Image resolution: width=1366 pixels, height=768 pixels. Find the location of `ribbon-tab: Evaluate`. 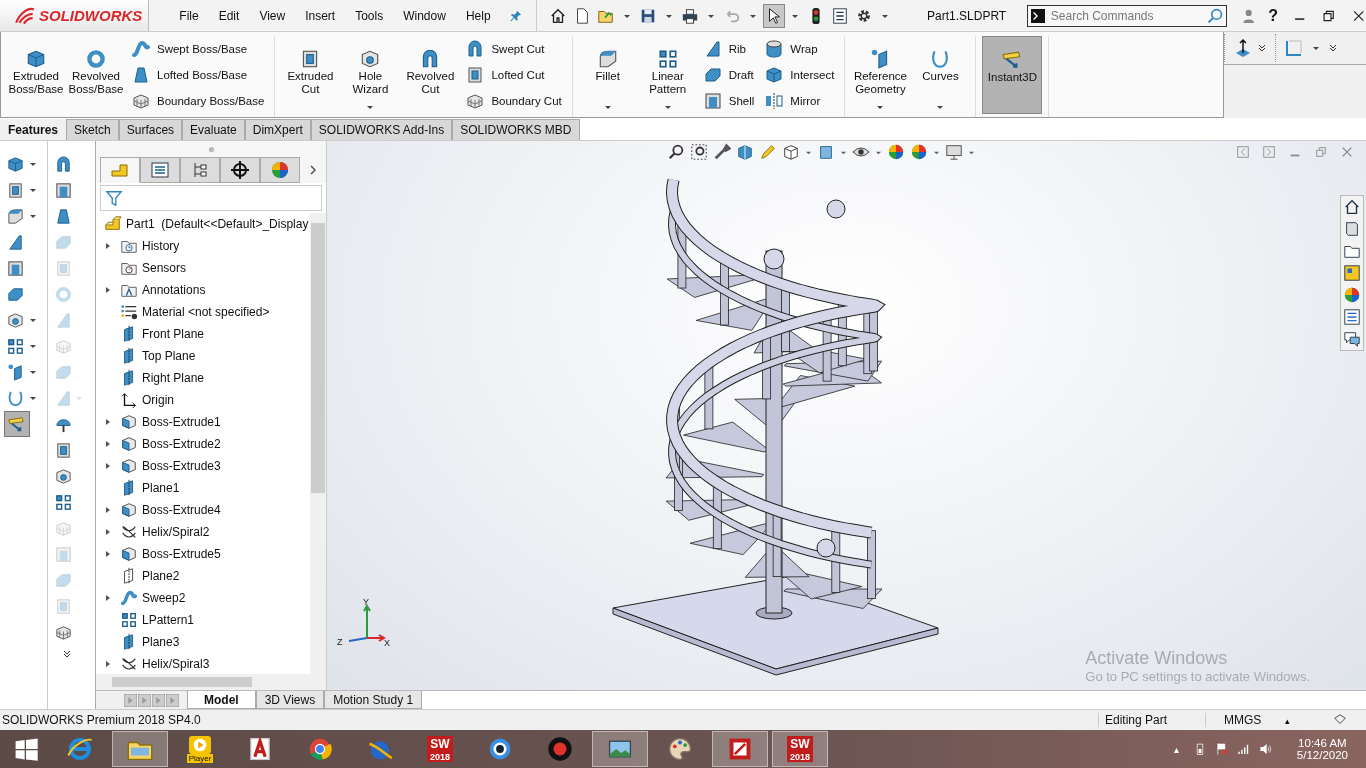

ribbon-tab: Evaluate is located at coordinates (213, 129).